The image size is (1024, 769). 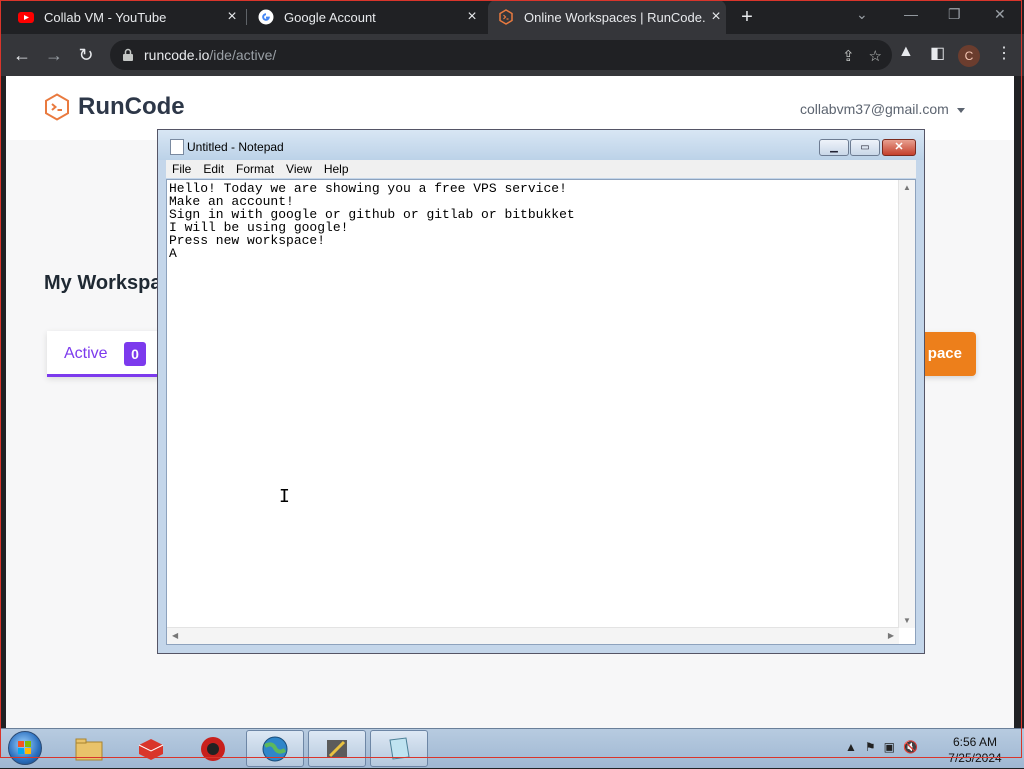 I want to click on lock-icon, so click(x=128, y=54).